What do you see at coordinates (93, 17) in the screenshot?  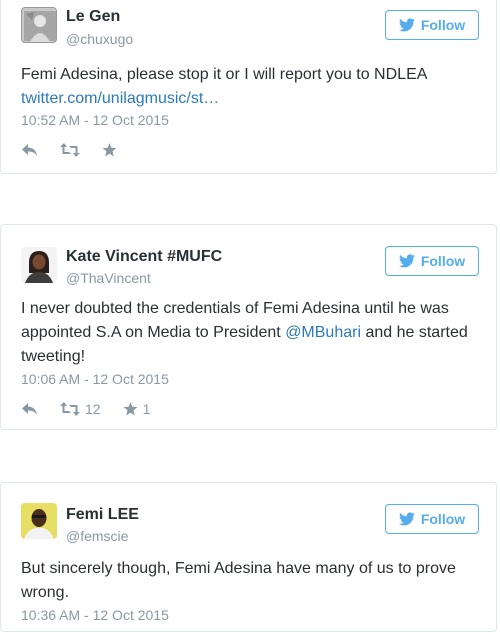 I see `display-name: Le Gen` at bounding box center [93, 17].